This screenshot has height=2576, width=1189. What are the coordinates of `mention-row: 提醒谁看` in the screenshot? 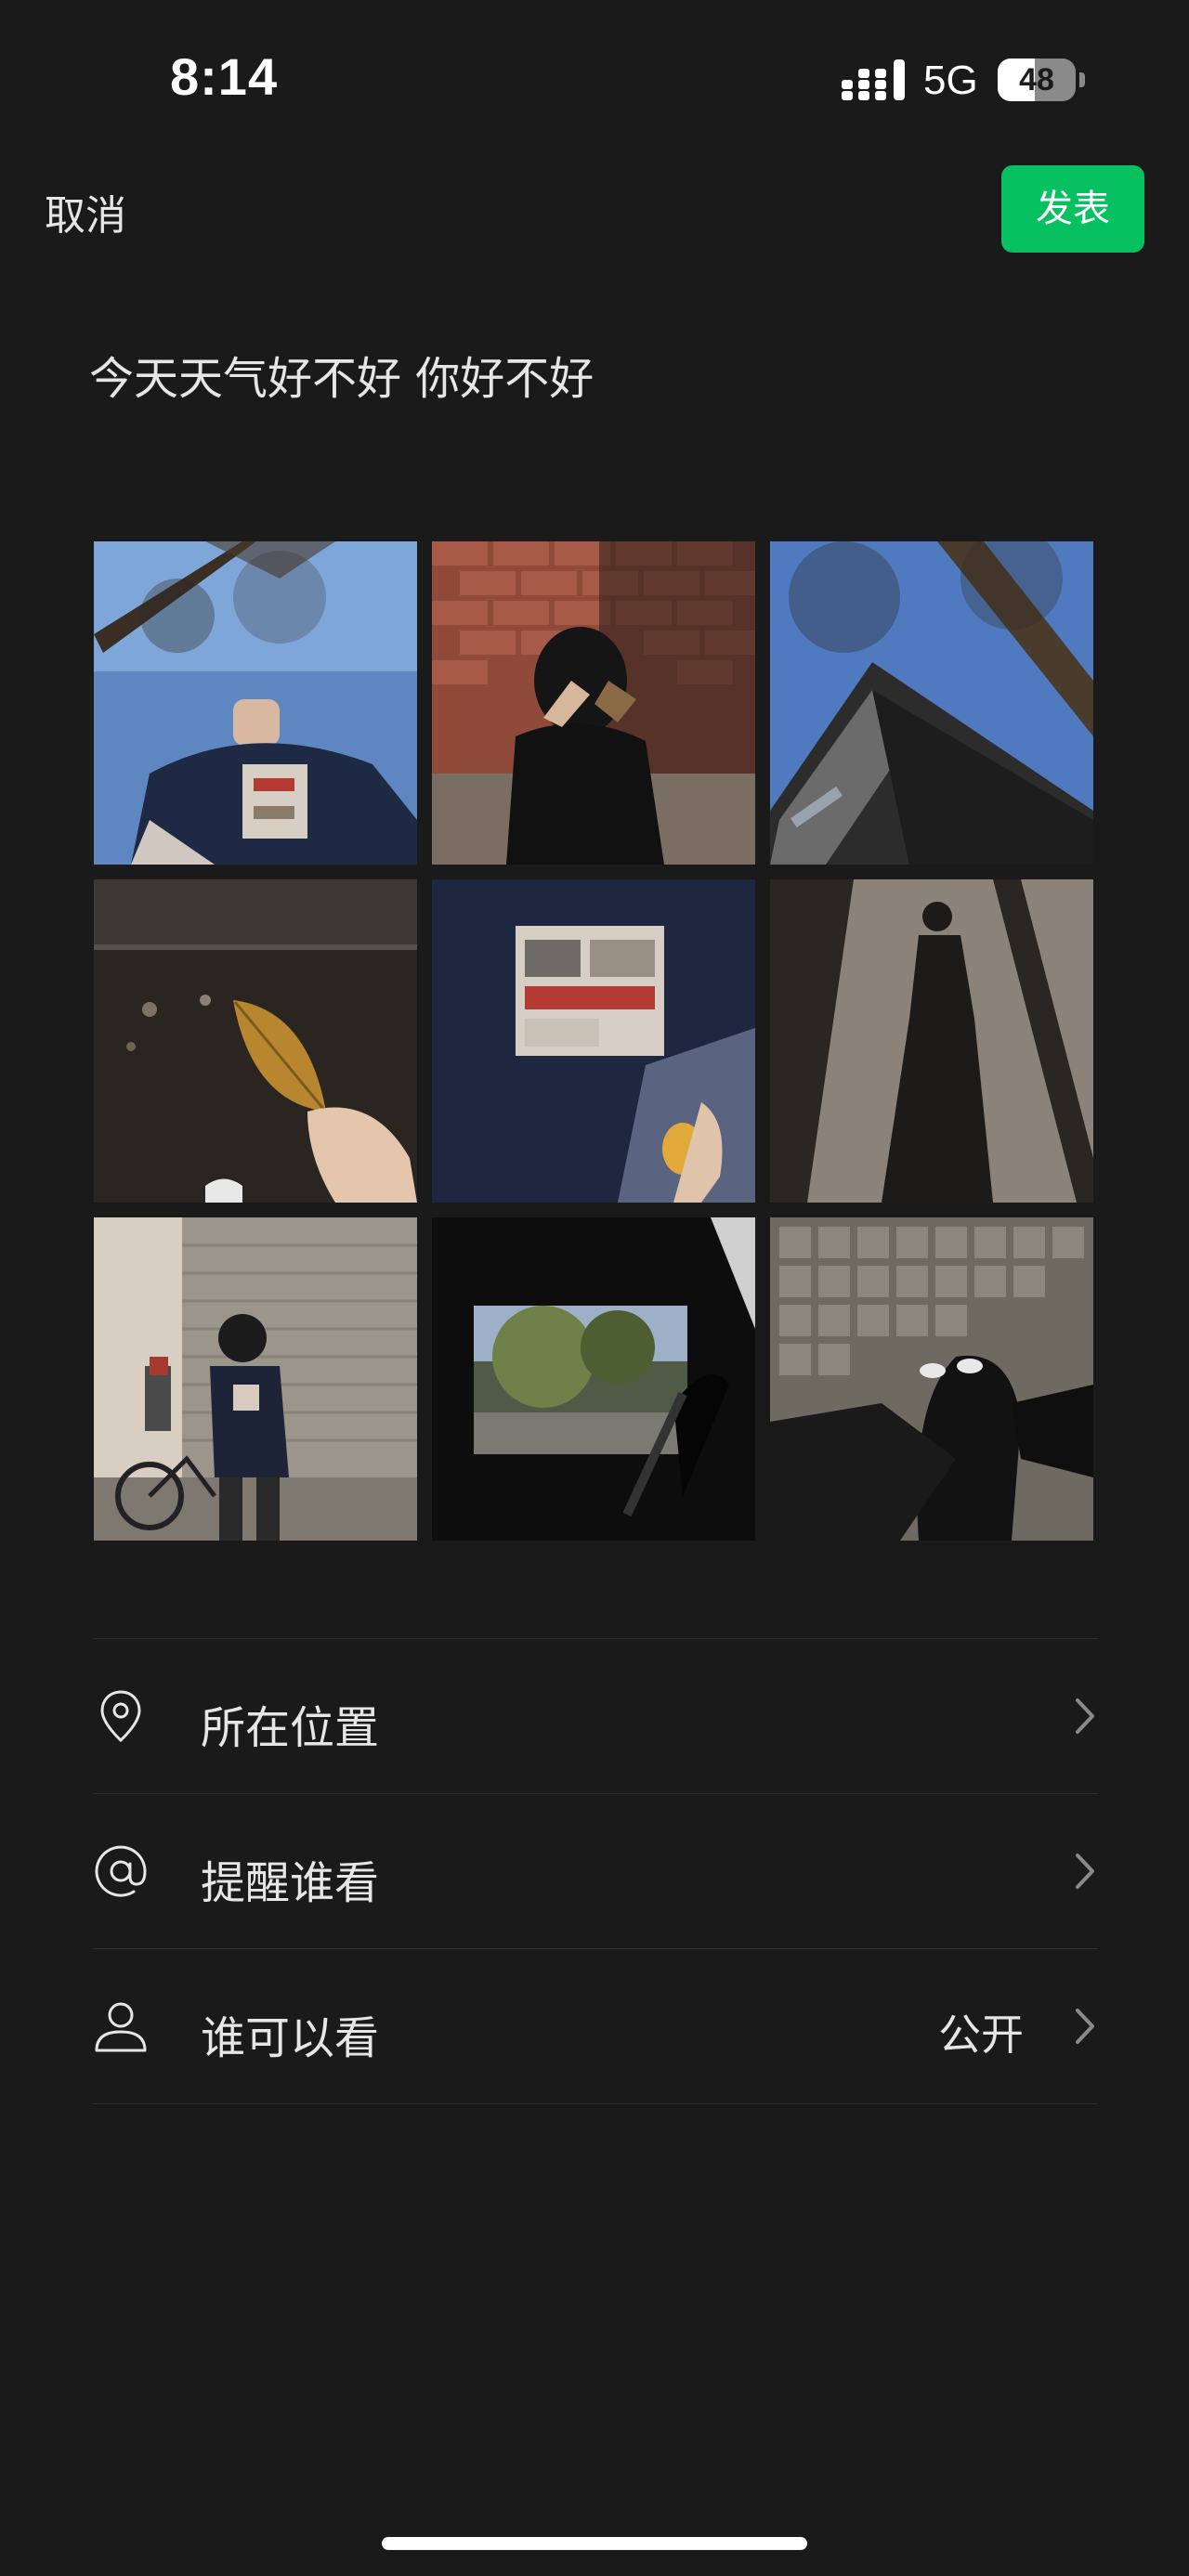 It's located at (595, 1871).